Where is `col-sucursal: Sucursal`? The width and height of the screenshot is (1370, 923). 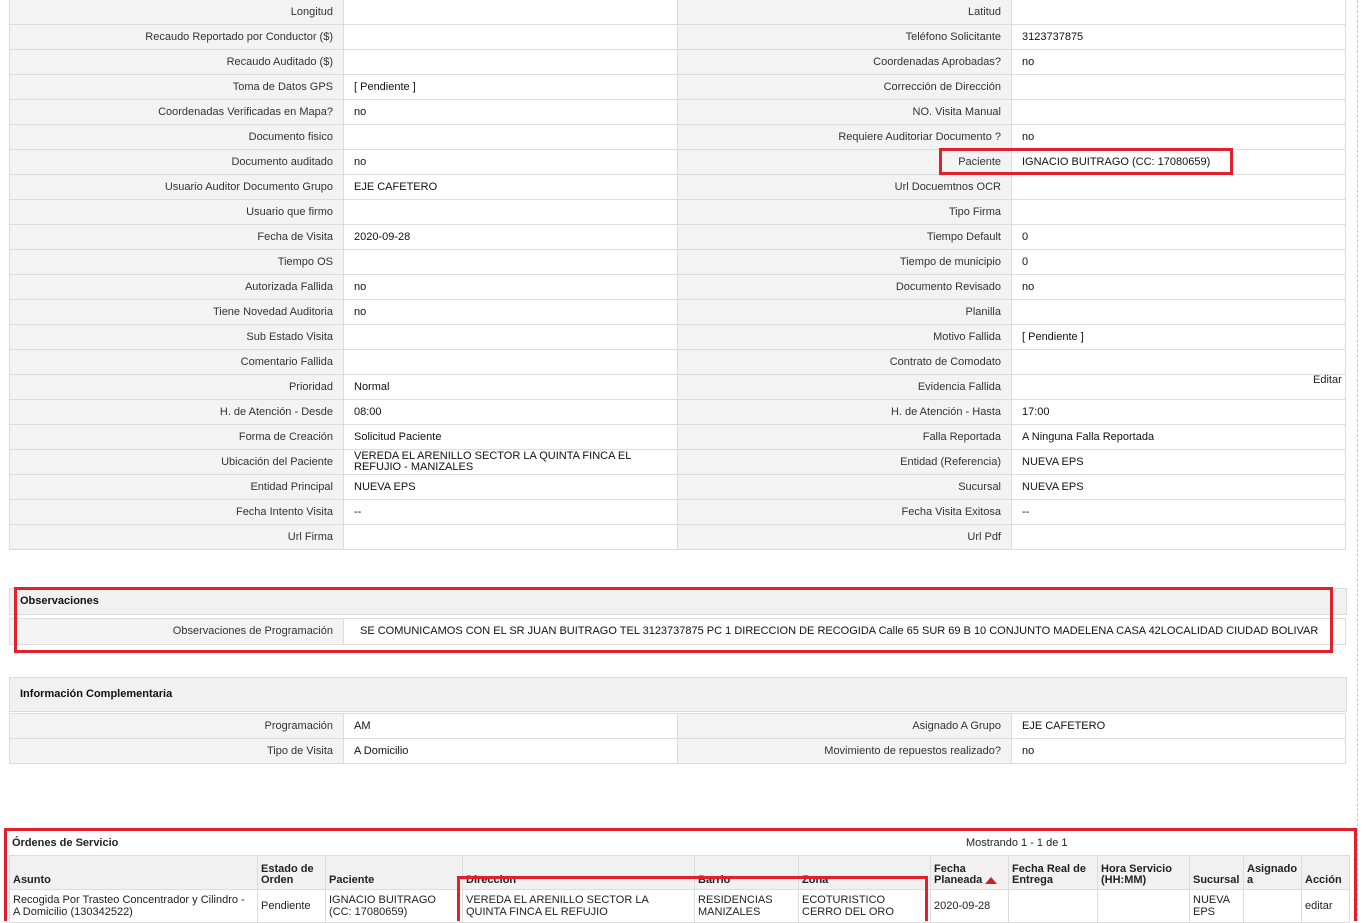
col-sucursal: Sucursal is located at coordinates (1216, 872).